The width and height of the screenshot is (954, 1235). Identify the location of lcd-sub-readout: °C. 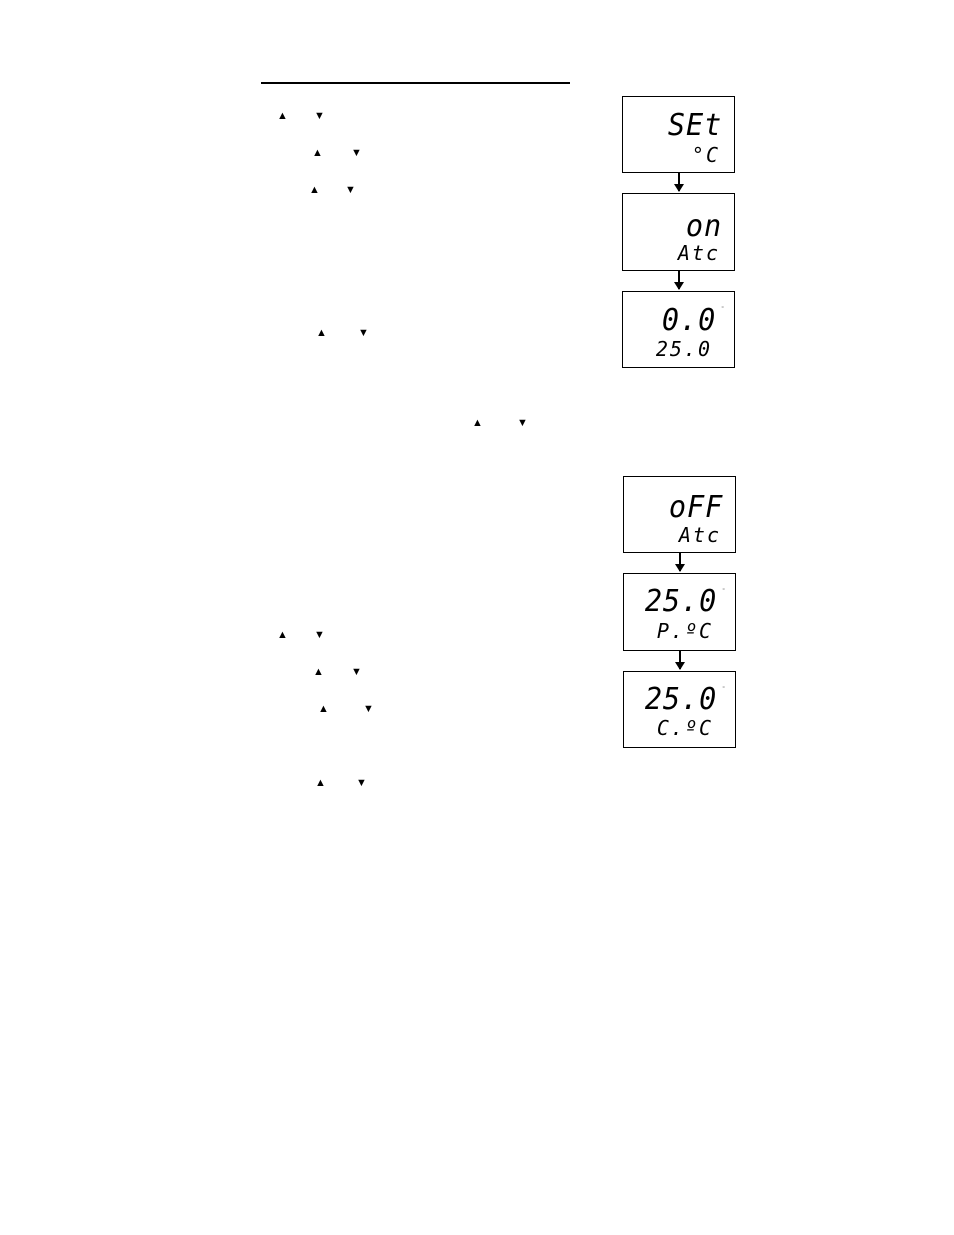
(705, 155).